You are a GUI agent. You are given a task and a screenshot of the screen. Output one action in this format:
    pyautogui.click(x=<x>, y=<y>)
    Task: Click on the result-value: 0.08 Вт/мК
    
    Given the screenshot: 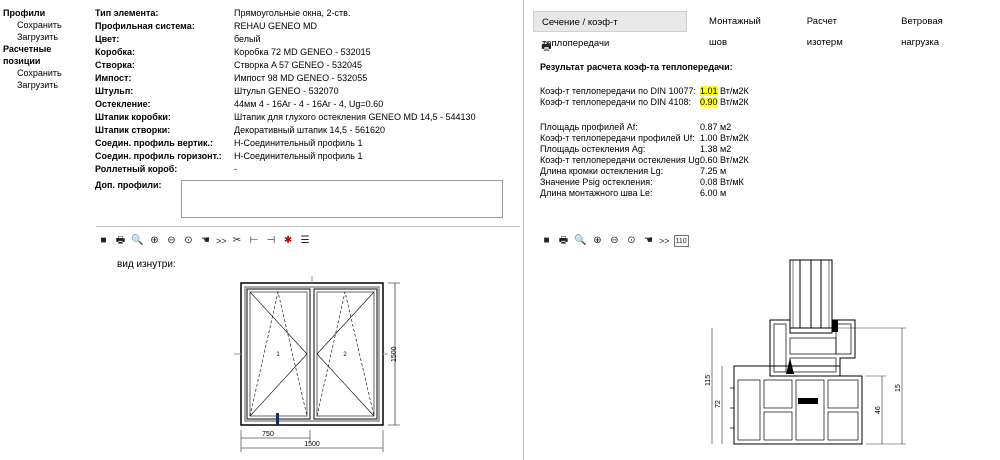 What is the action you would take?
    pyautogui.click(x=722, y=182)
    